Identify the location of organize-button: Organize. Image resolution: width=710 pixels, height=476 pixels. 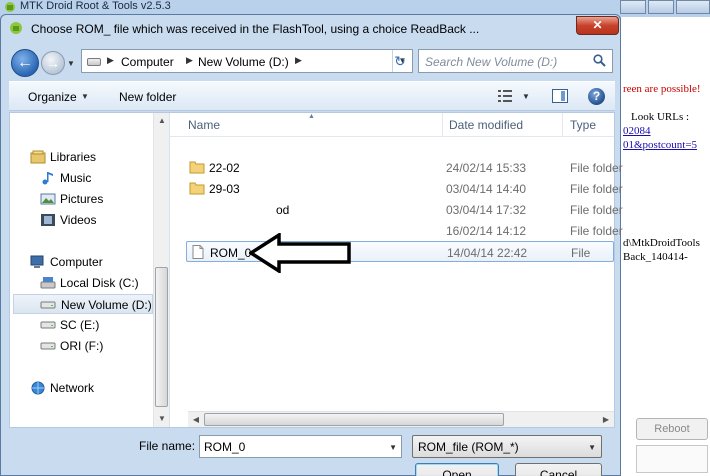
(52, 97).